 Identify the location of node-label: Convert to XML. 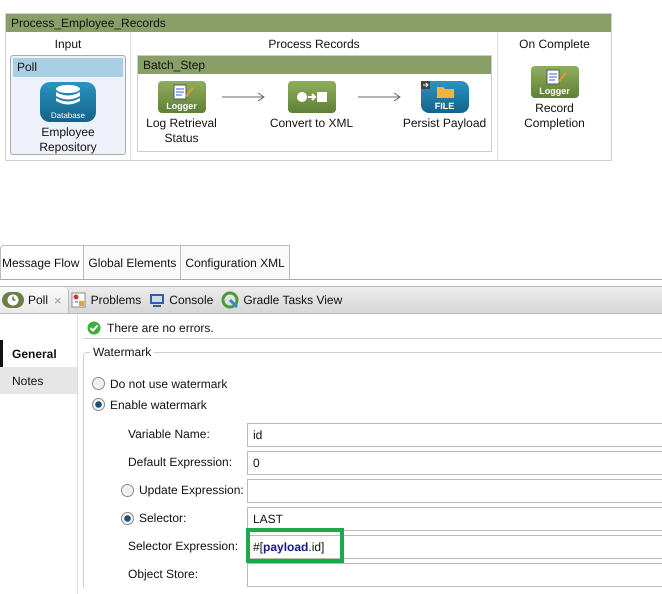
(312, 123).